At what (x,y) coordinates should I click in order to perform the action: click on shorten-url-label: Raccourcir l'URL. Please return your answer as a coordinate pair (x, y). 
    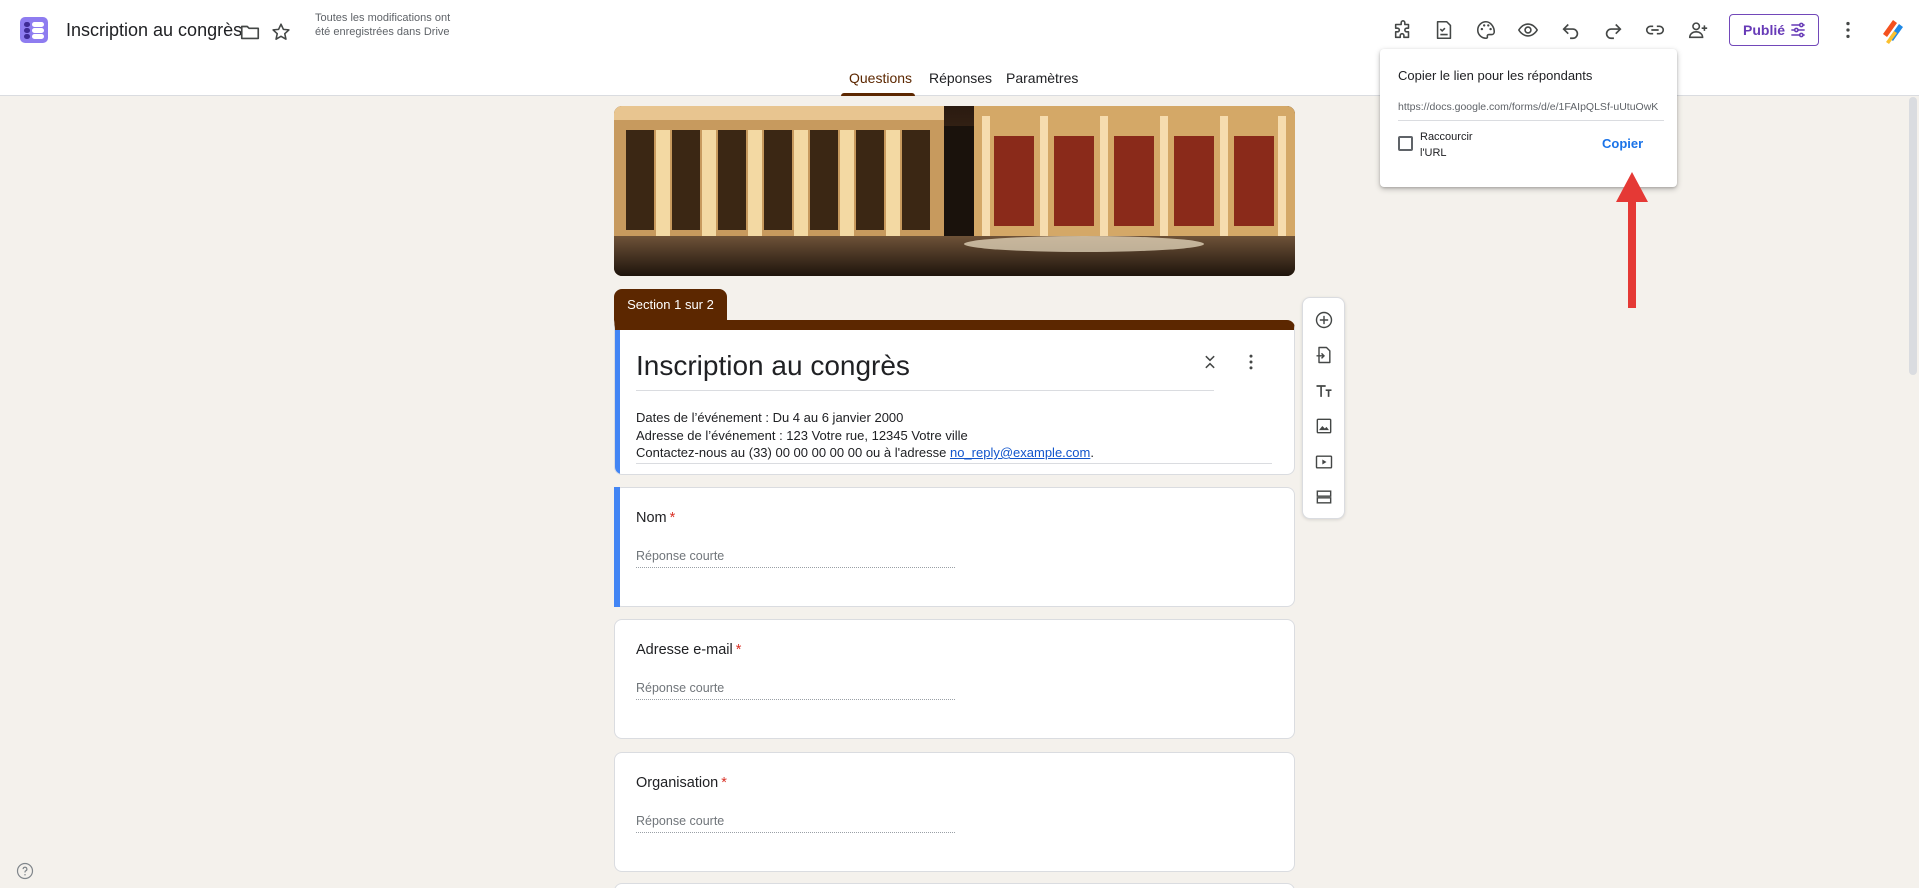
    Looking at the image, I should click on (1455, 145).